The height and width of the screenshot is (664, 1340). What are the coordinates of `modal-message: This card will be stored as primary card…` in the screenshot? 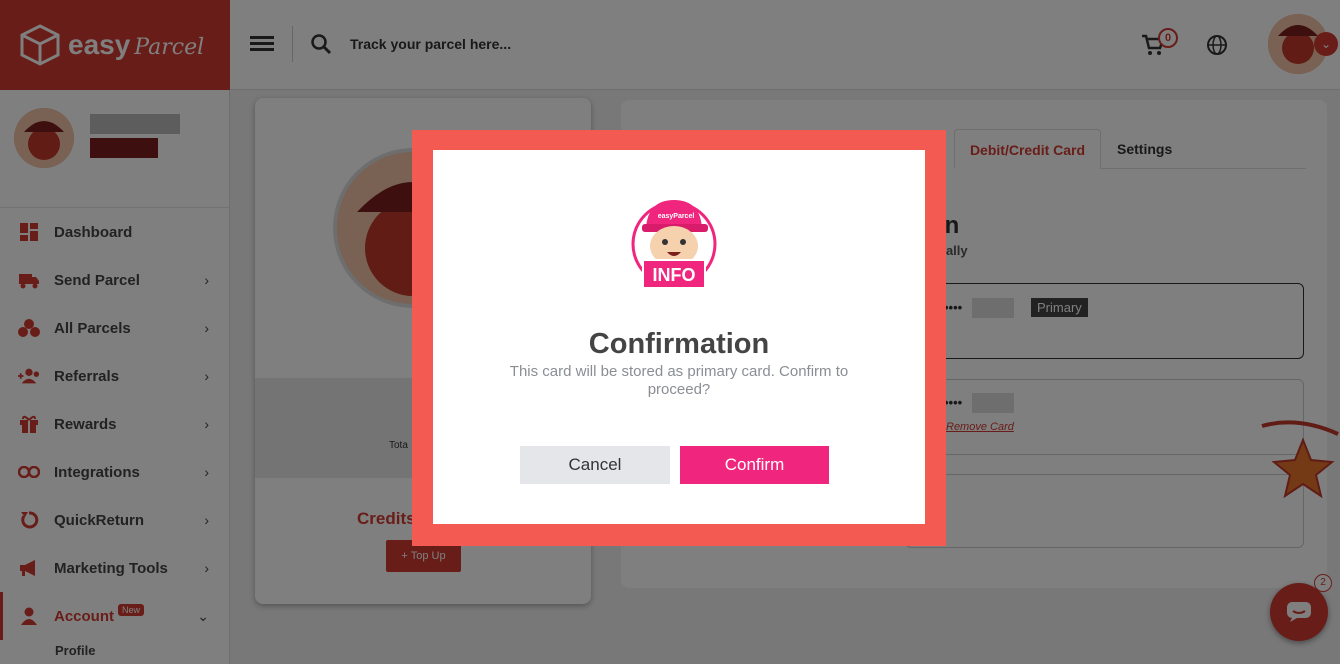 It's located at (679, 380).